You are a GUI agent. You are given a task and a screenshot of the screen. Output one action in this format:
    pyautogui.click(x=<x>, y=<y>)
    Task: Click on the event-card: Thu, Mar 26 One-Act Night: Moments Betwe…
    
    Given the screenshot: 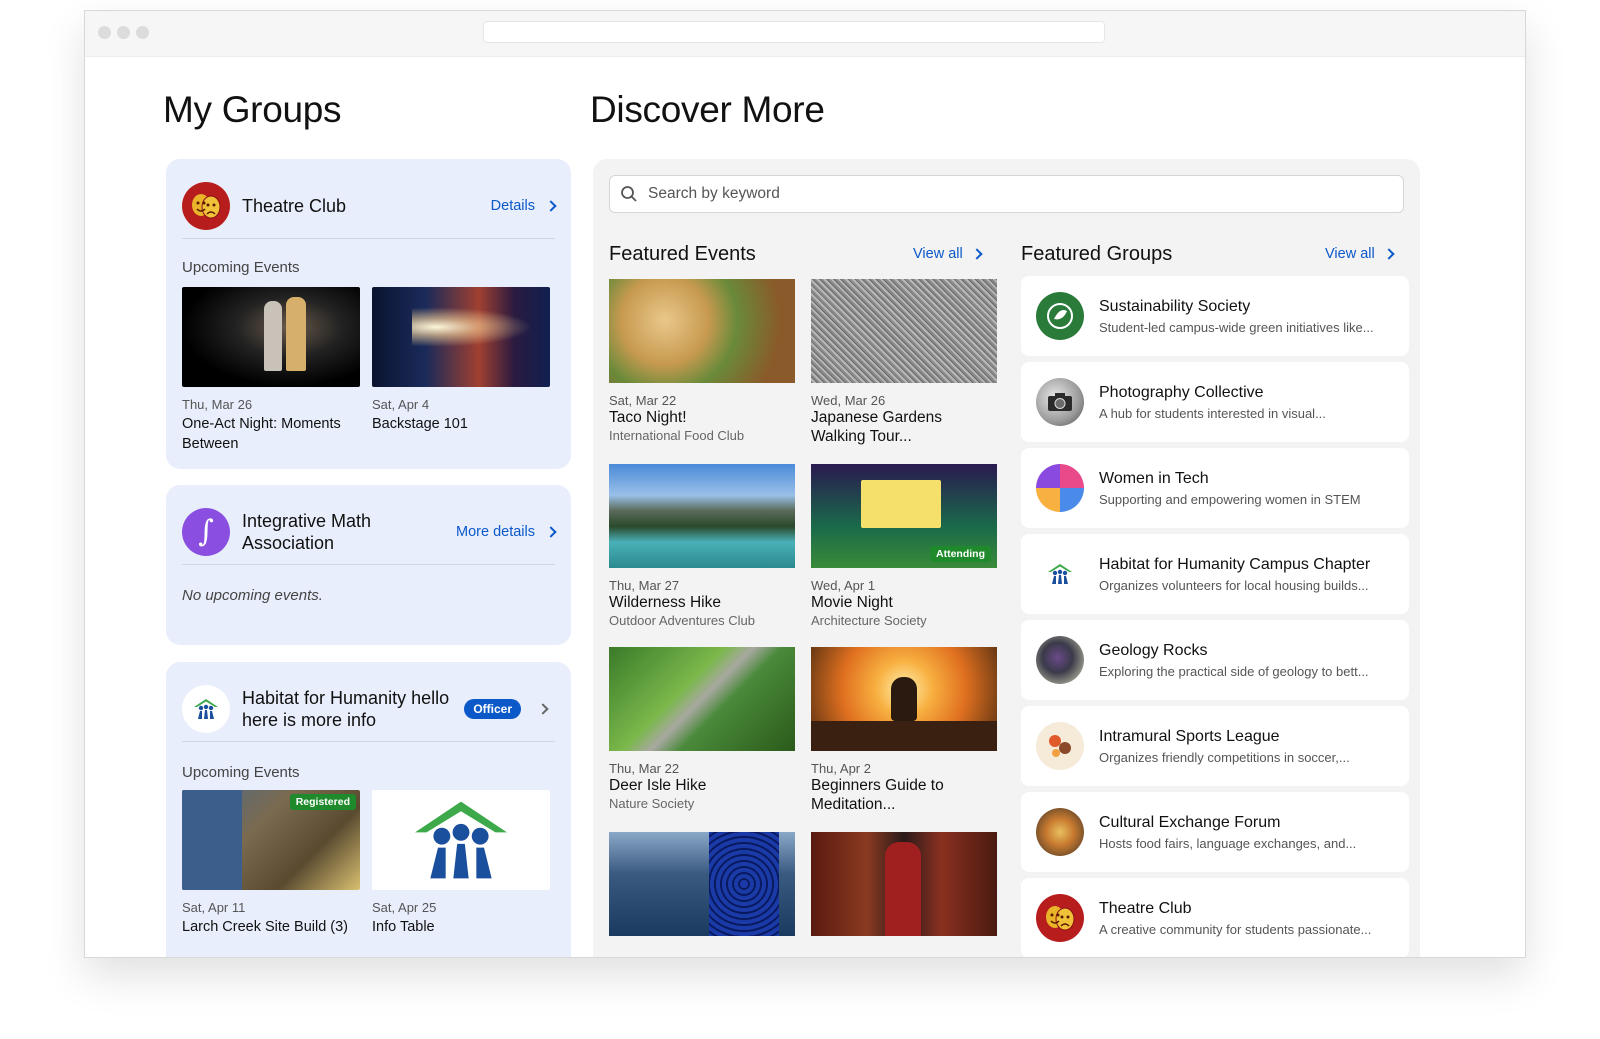 What is the action you would take?
    pyautogui.click(x=271, y=370)
    